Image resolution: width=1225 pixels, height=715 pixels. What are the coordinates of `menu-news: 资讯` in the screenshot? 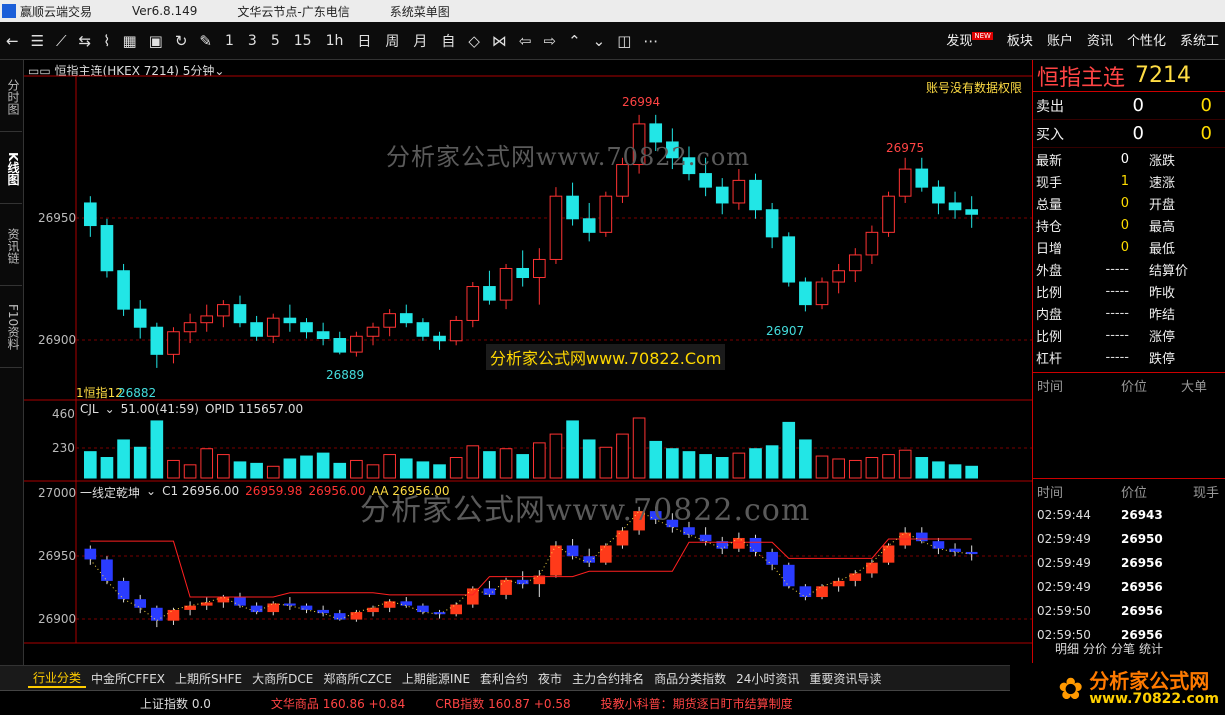 It's located at (1100, 39).